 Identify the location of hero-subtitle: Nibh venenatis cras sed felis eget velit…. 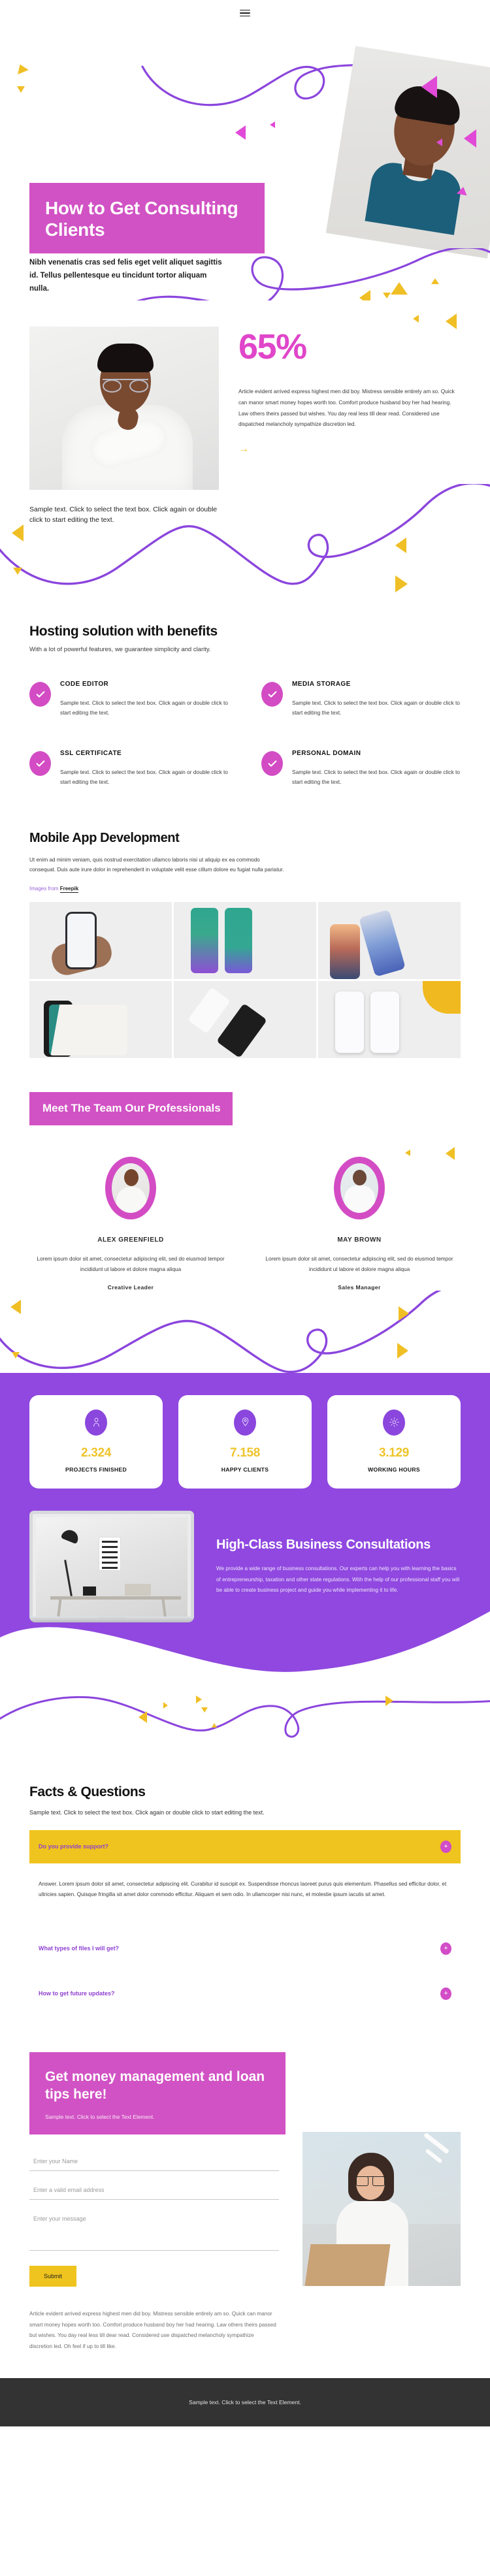
(125, 276).